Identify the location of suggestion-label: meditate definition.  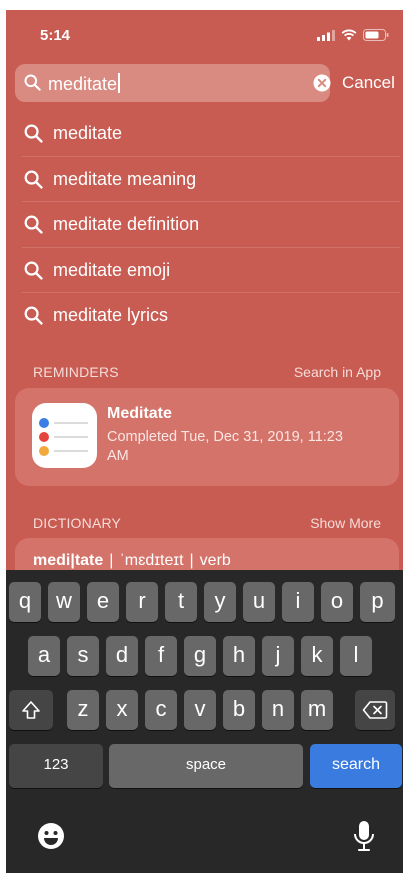
(126, 224).